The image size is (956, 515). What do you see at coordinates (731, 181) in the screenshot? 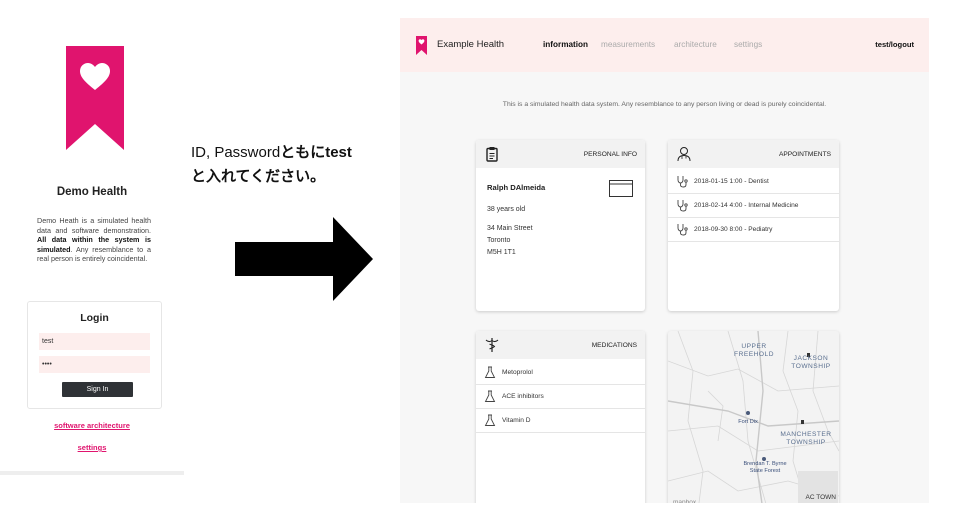
I see `appointment-text: 2018-01-15 1:00 - Dentist` at bounding box center [731, 181].